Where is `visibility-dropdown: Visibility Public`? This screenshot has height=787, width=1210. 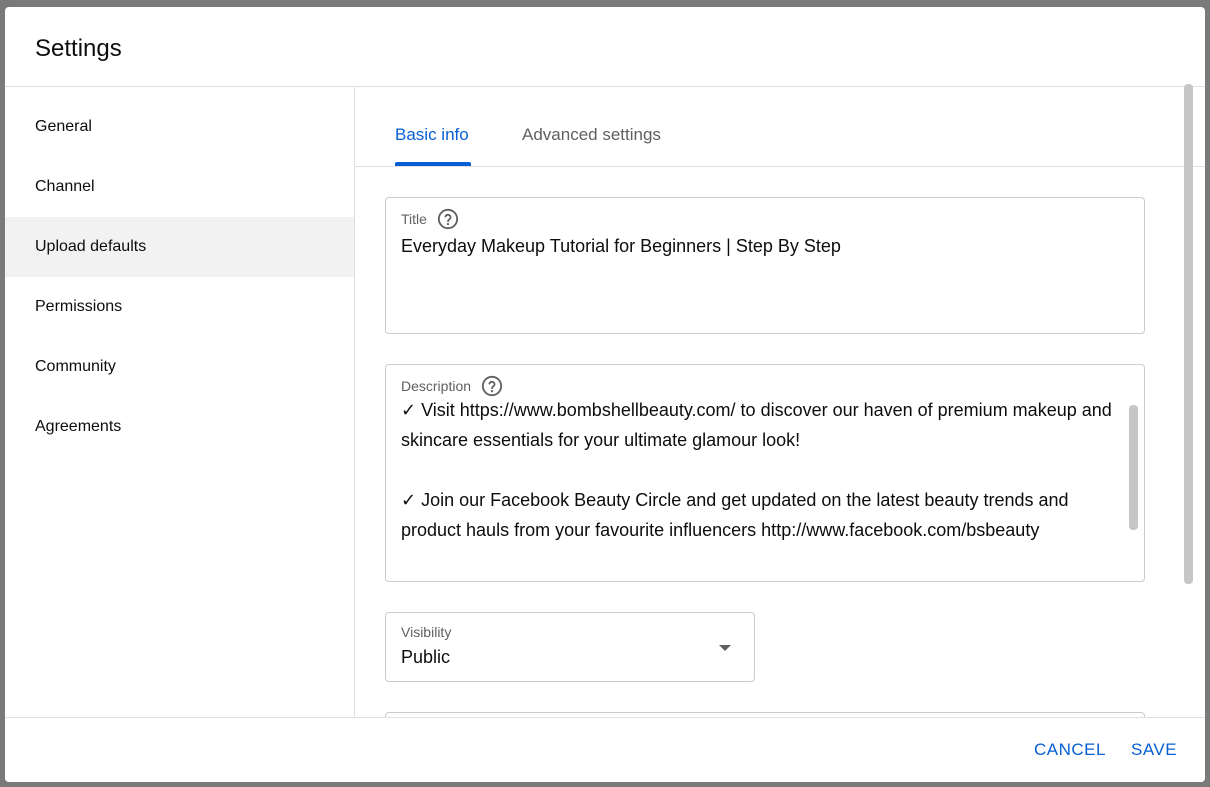
visibility-dropdown: Visibility Public is located at coordinates (570, 647).